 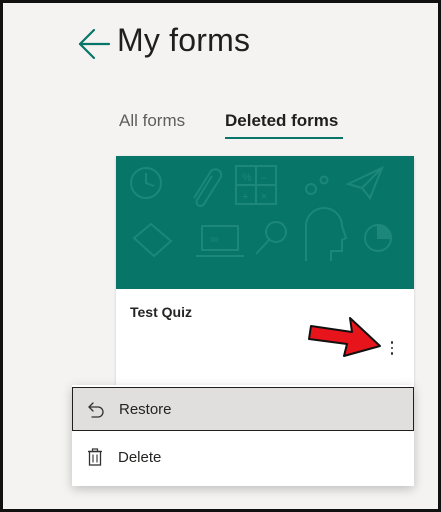 I want to click on menu-item-restore: Restore, so click(x=243, y=409).